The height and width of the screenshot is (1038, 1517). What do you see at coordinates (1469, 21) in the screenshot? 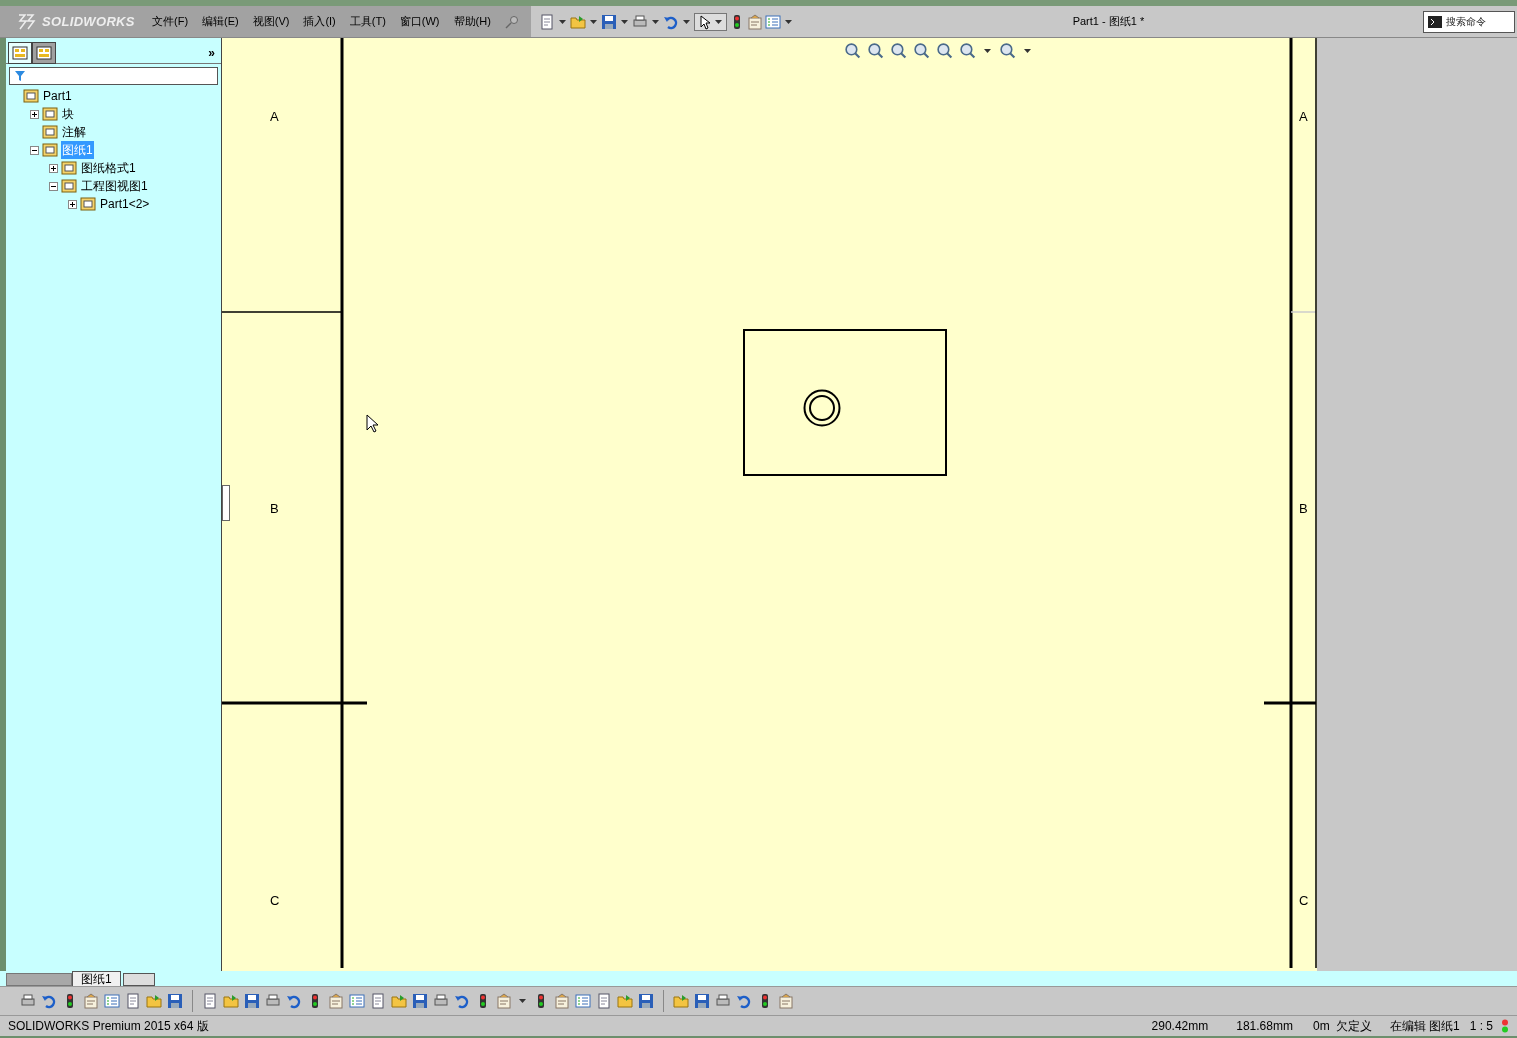
I see `search-field: 搜索命令` at bounding box center [1469, 21].